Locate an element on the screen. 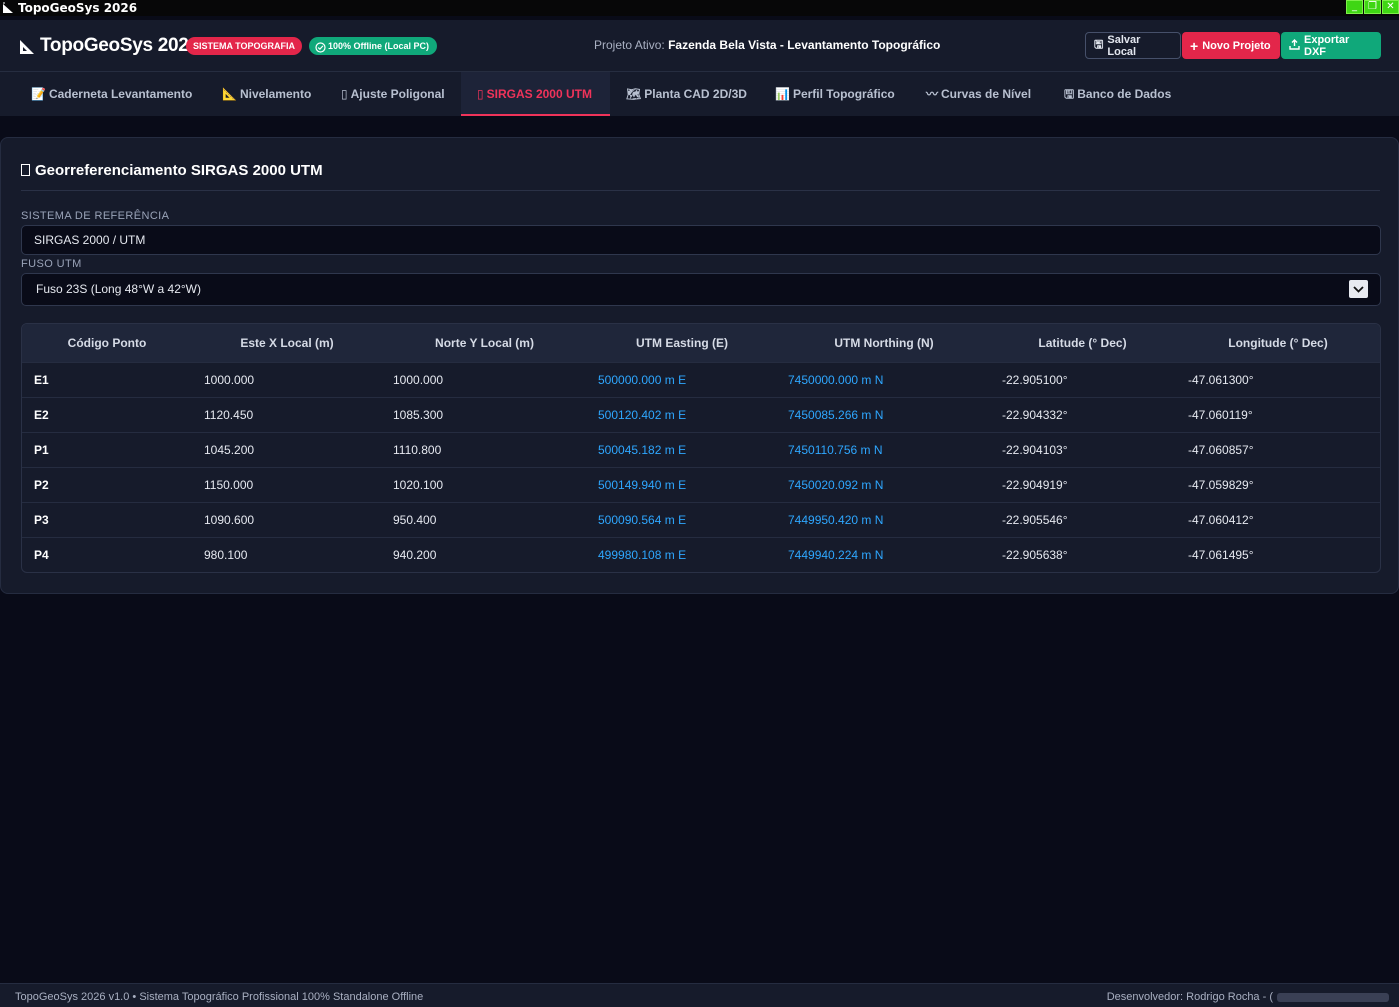 The width and height of the screenshot is (1399, 1007). utm-zone-value: Fuso 23S (Long 48°W a 42°W) is located at coordinates (119, 289).